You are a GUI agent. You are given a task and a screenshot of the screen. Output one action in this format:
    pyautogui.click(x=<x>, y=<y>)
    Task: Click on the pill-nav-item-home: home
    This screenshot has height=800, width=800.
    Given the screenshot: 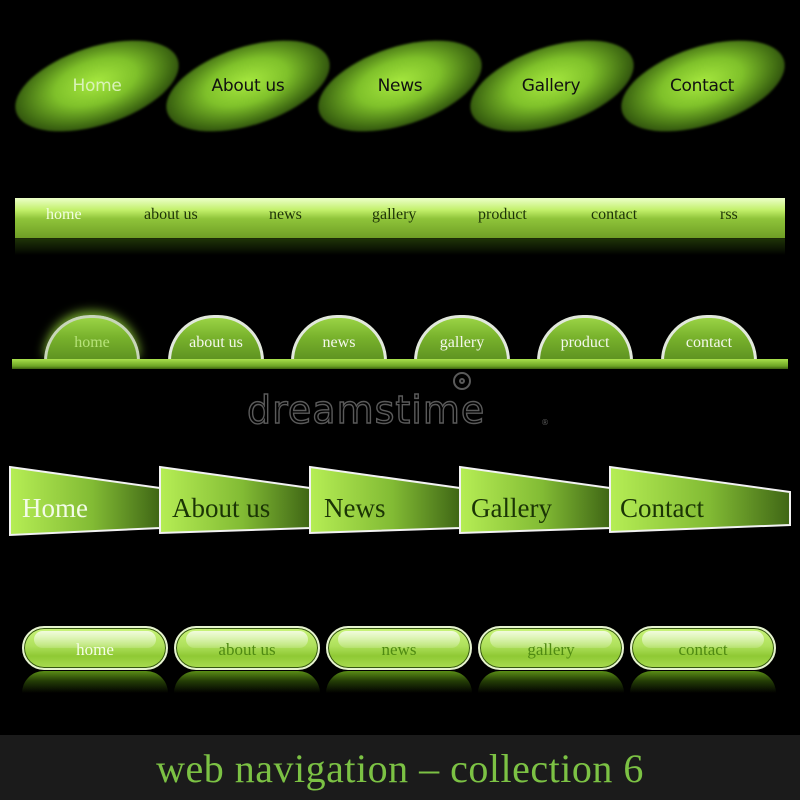 What is the action you would take?
    pyautogui.click(x=95, y=648)
    